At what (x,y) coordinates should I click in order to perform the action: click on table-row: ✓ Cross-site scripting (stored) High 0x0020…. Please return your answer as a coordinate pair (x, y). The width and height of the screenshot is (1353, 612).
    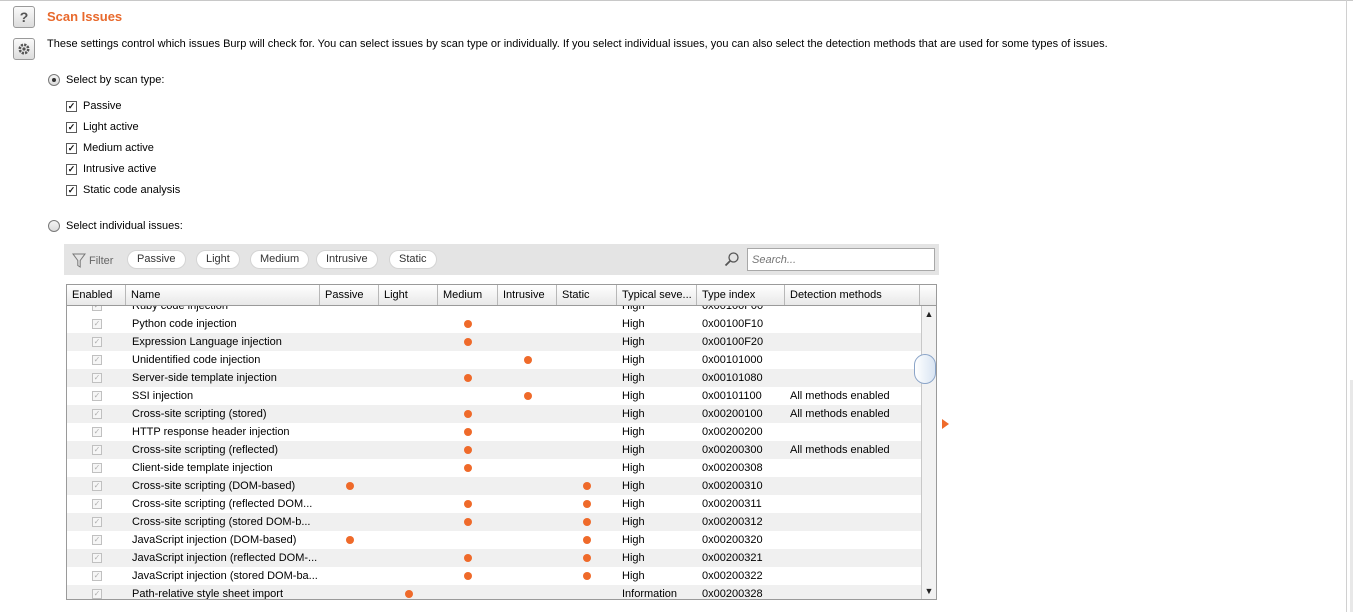
    Looking at the image, I should click on (494, 414).